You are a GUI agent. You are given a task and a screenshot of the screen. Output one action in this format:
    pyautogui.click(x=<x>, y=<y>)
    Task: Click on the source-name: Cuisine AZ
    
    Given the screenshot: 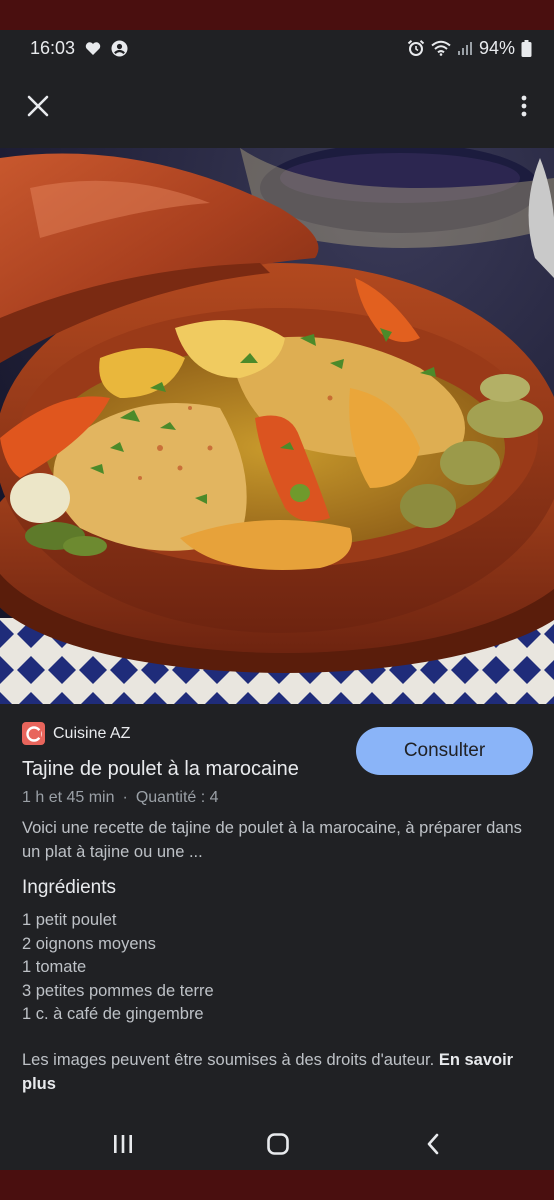 What is the action you would take?
    pyautogui.click(x=92, y=733)
    